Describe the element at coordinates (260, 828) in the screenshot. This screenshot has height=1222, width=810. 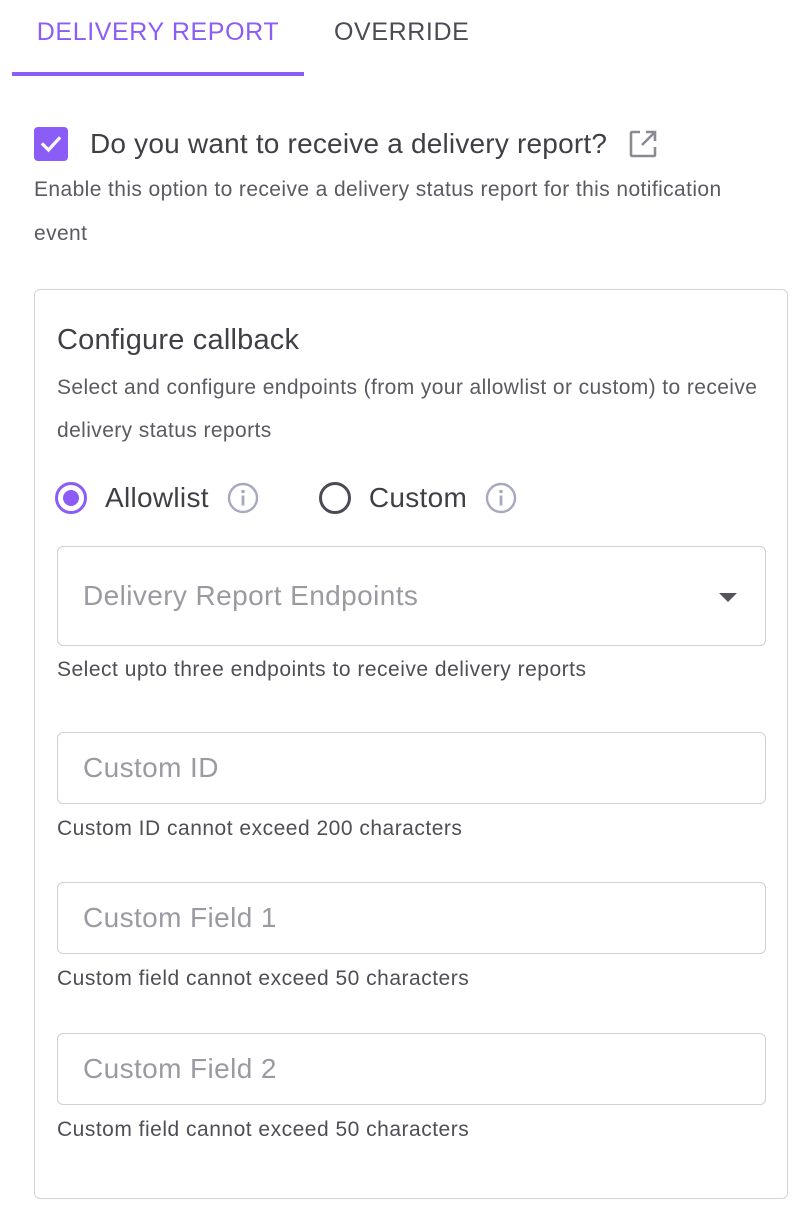
I see `custom-id-helper-text: Custom ID cannot exceed 200 characters` at that location.